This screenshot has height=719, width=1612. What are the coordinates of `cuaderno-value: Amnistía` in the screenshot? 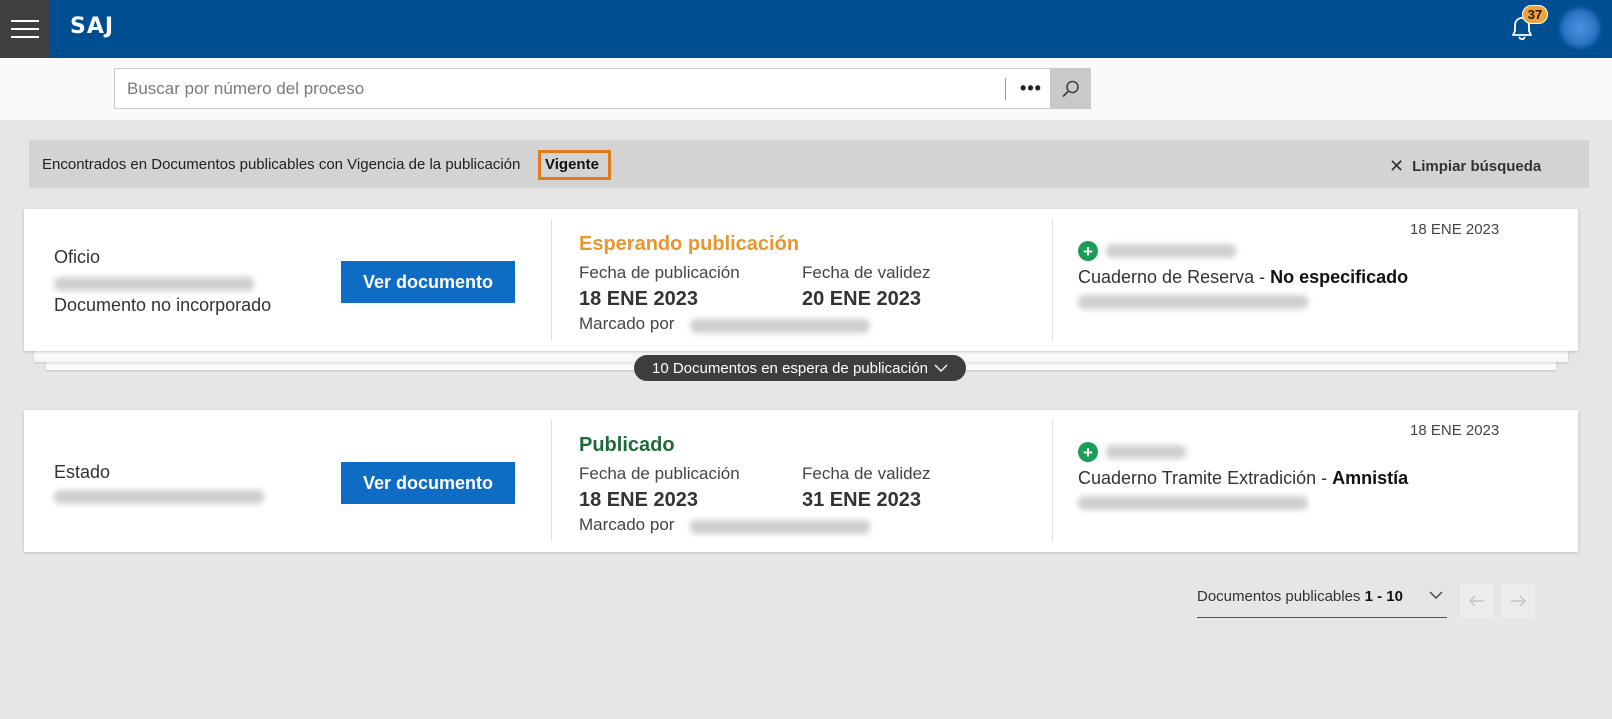 It's located at (1370, 478).